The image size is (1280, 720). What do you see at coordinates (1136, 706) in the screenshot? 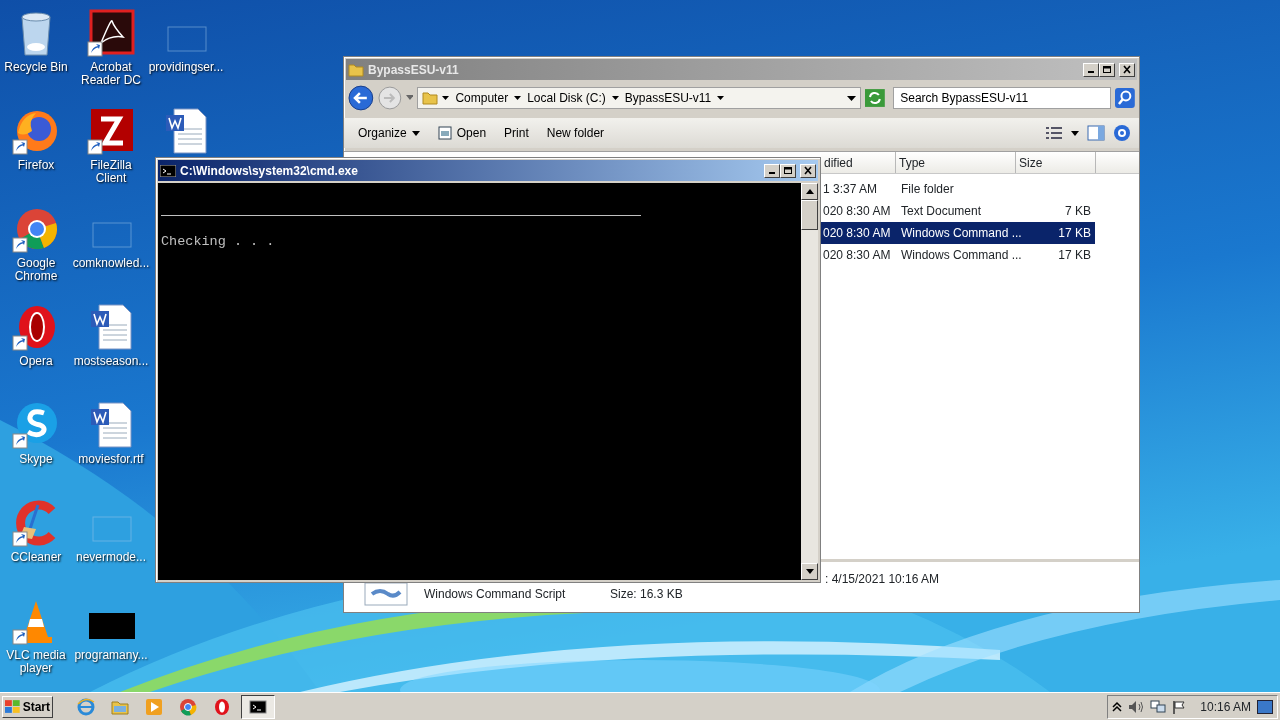
I see `speaker-icon` at bounding box center [1136, 706].